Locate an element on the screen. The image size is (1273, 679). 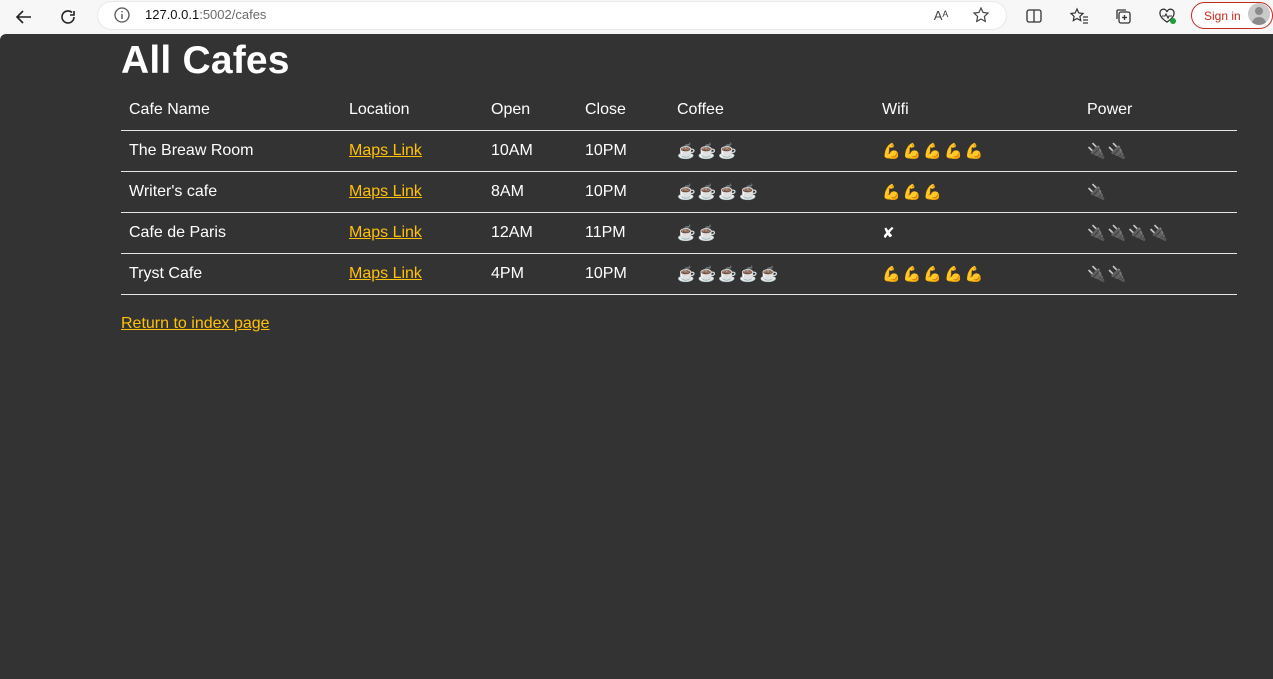
reload-icon is located at coordinates (68, 17).